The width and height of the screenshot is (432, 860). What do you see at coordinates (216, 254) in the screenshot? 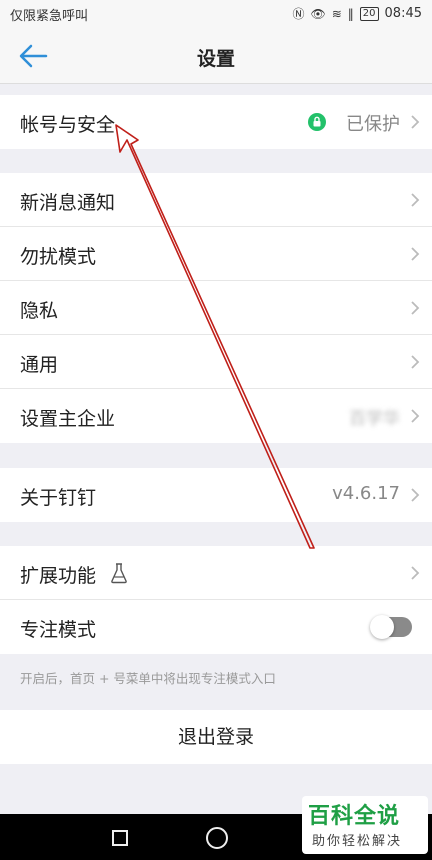
I see `do-not-disturb-row: 勿扰模式` at bounding box center [216, 254].